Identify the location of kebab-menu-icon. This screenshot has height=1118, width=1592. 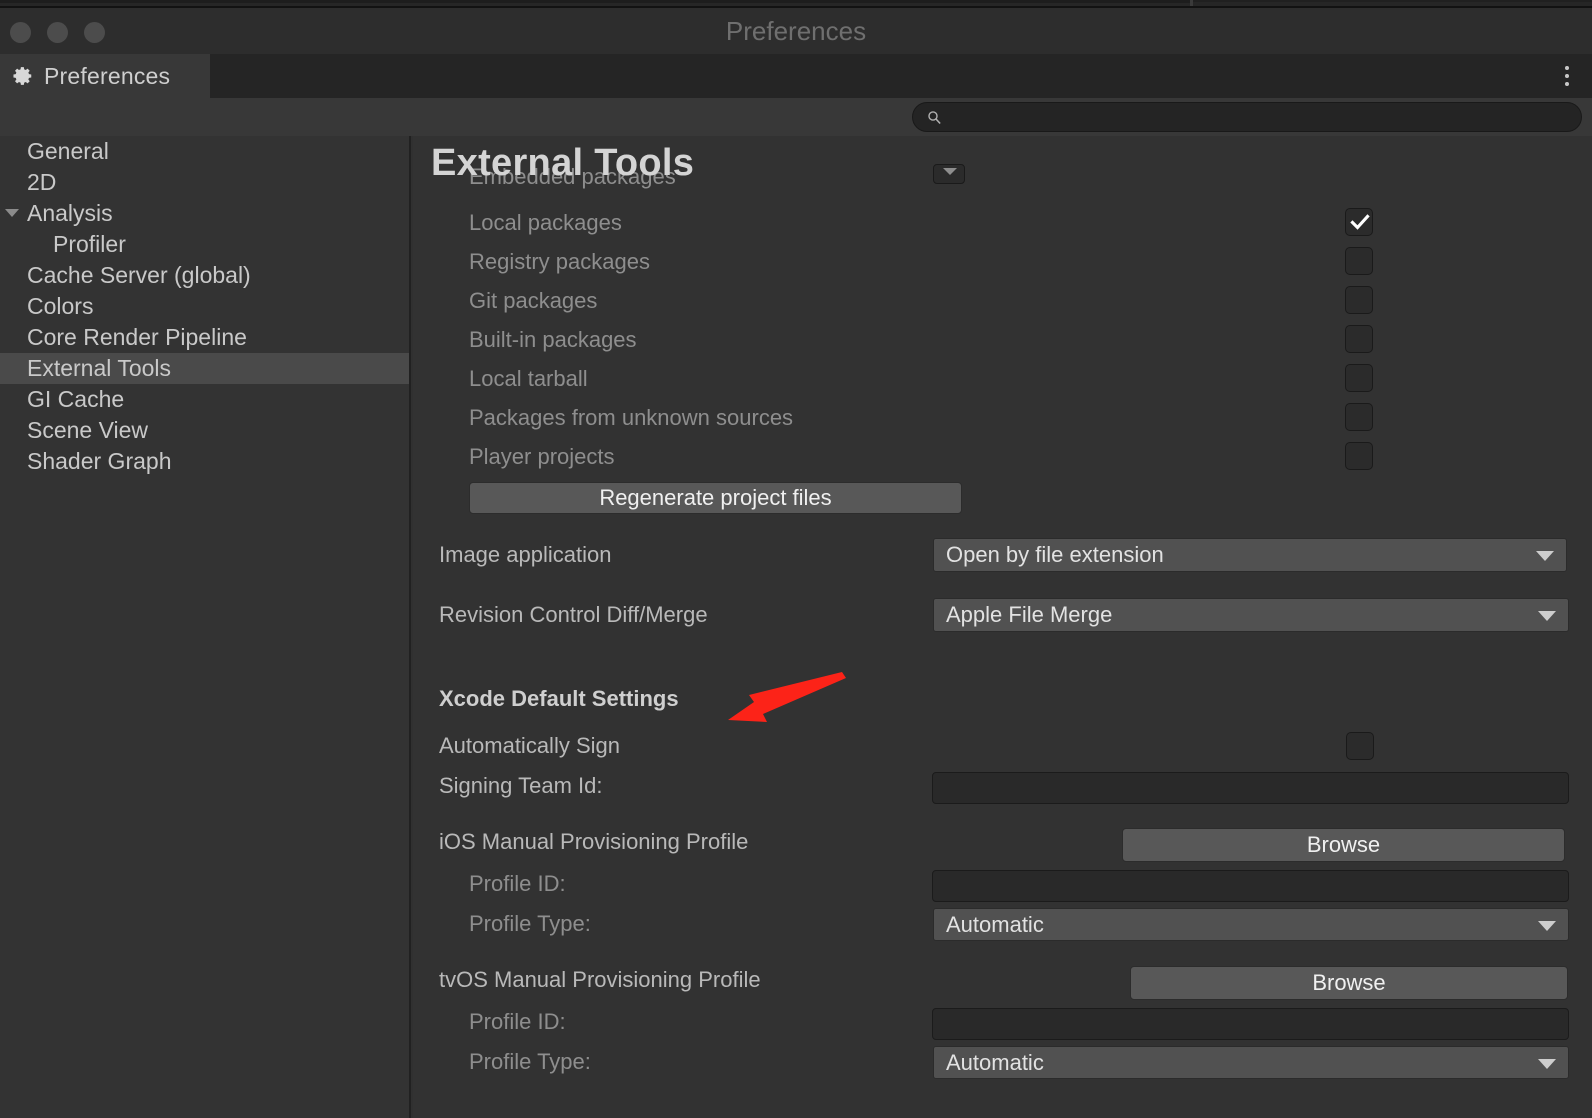
(1567, 76).